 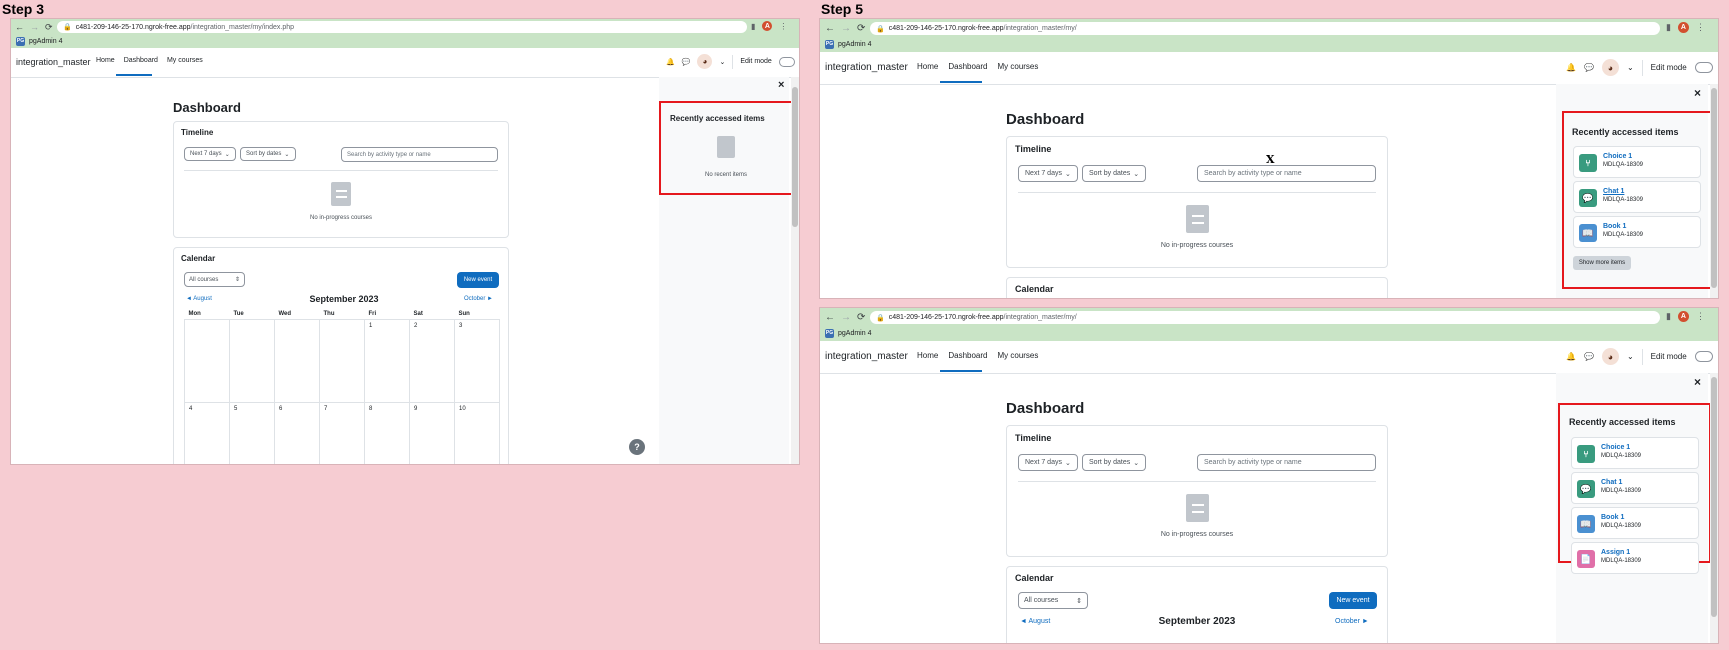 I want to click on show-more-items-button: Show more items, so click(x=1602, y=263).